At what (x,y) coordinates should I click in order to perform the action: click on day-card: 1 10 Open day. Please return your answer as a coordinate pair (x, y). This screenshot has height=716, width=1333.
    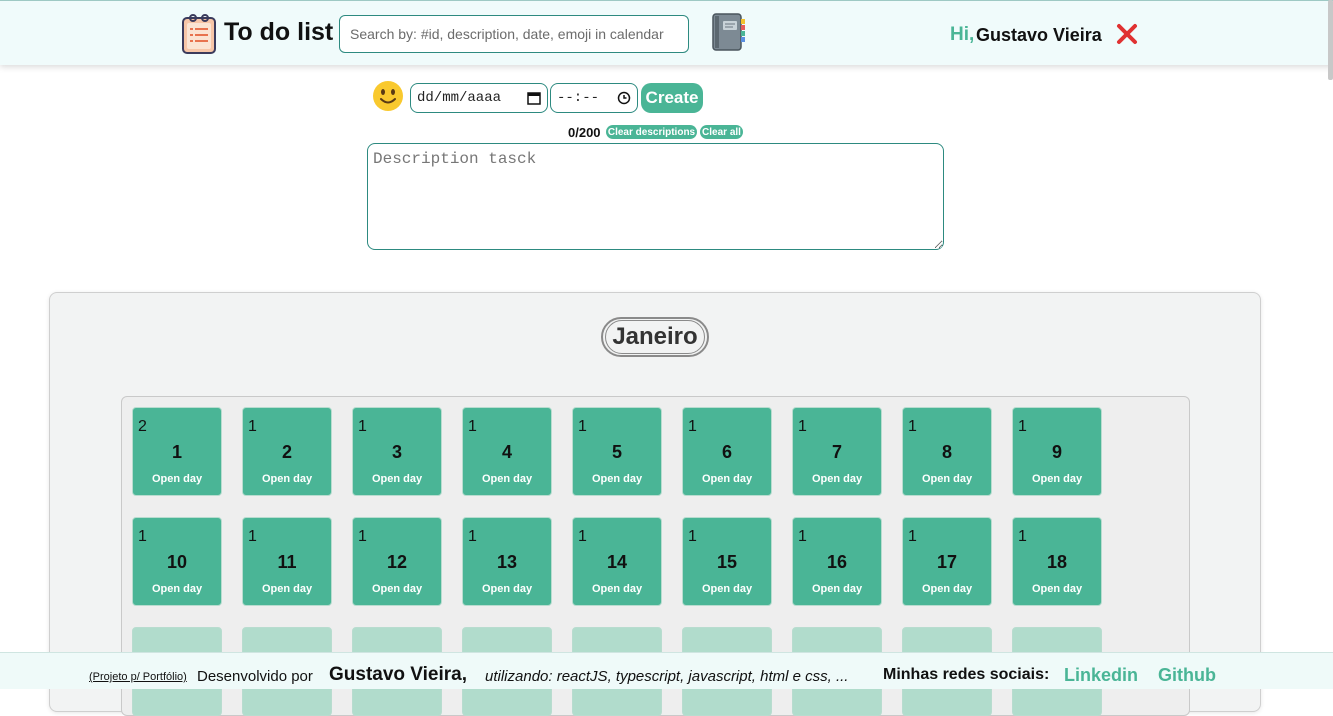
    Looking at the image, I should click on (177, 561).